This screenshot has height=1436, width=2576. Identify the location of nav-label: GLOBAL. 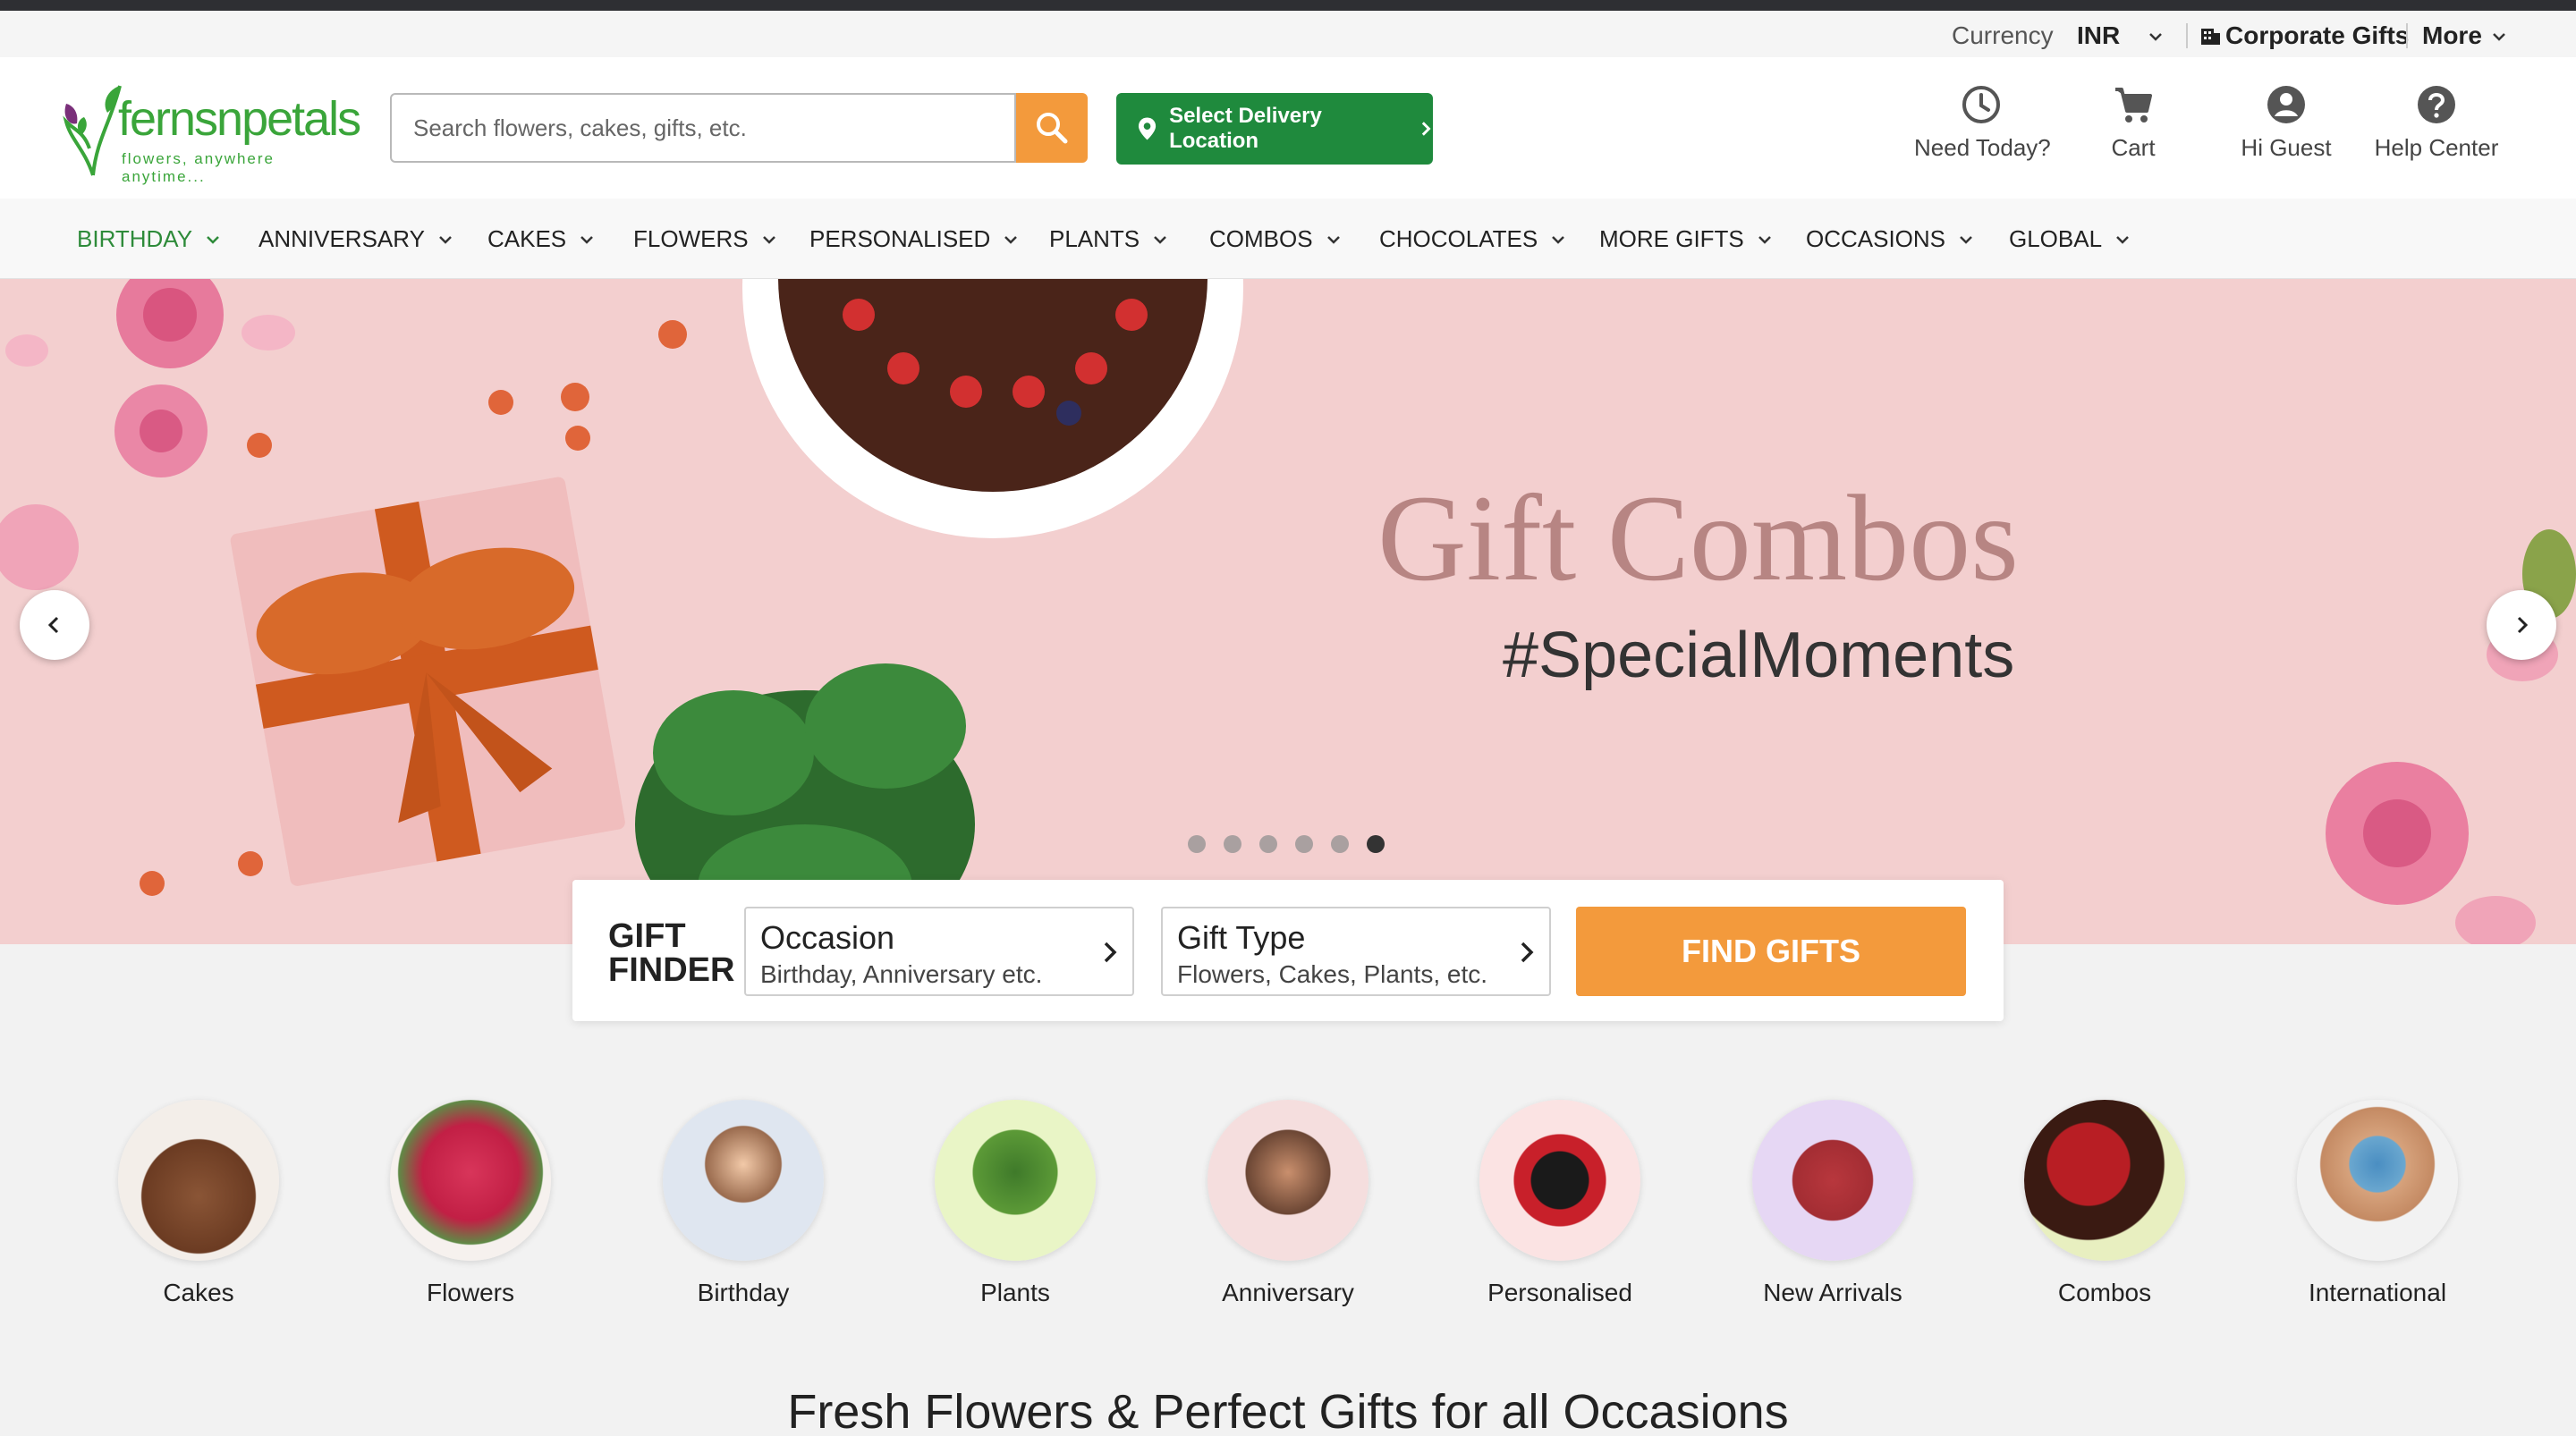
(2056, 238).